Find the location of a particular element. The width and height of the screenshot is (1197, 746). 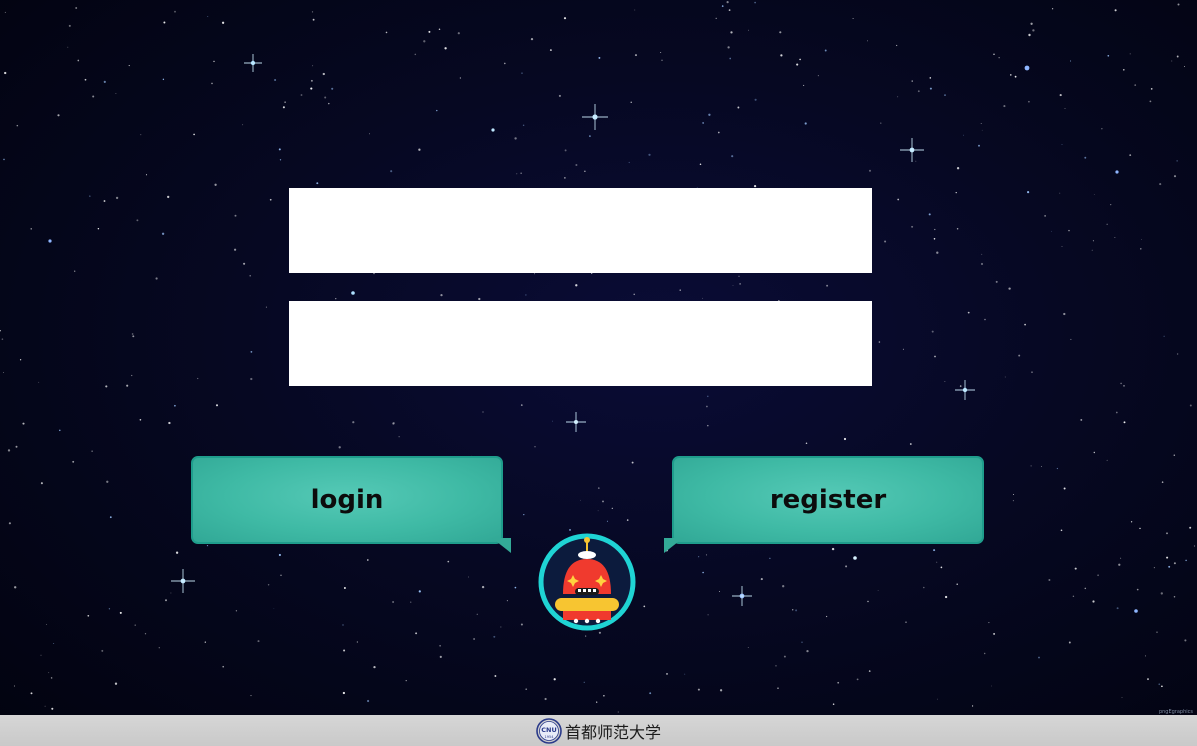

login-bubble-tail is located at coordinates (501, 545).